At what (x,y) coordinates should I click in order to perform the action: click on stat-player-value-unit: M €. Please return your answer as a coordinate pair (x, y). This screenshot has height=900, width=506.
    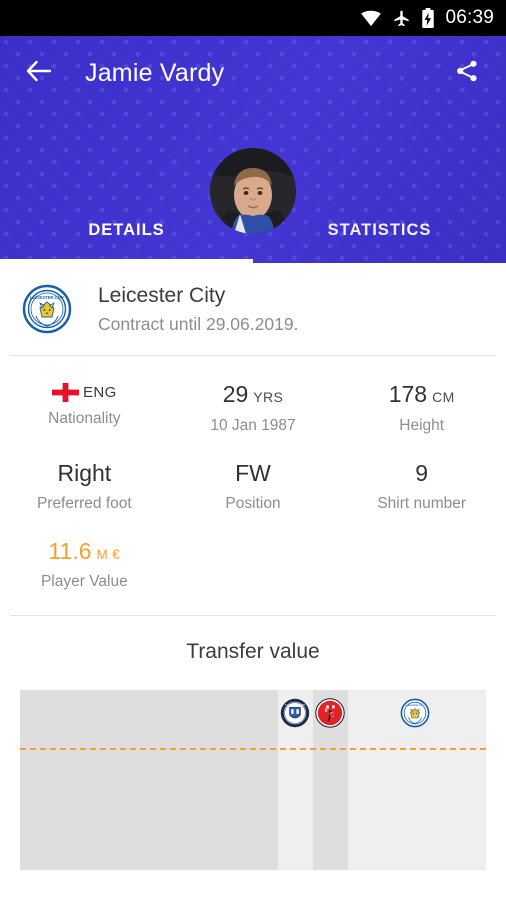
    Looking at the image, I should click on (108, 554).